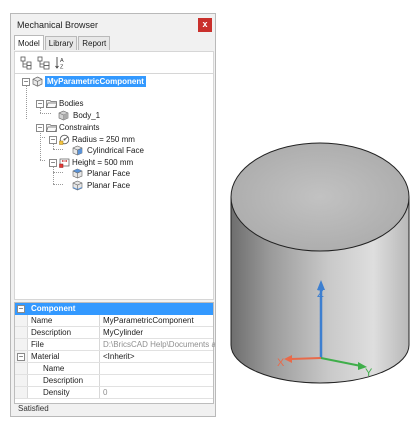 The width and height of the screenshot is (420, 433). What do you see at coordinates (157, 356) in the screenshot?
I see `material-value-field: <Inherit>` at bounding box center [157, 356].